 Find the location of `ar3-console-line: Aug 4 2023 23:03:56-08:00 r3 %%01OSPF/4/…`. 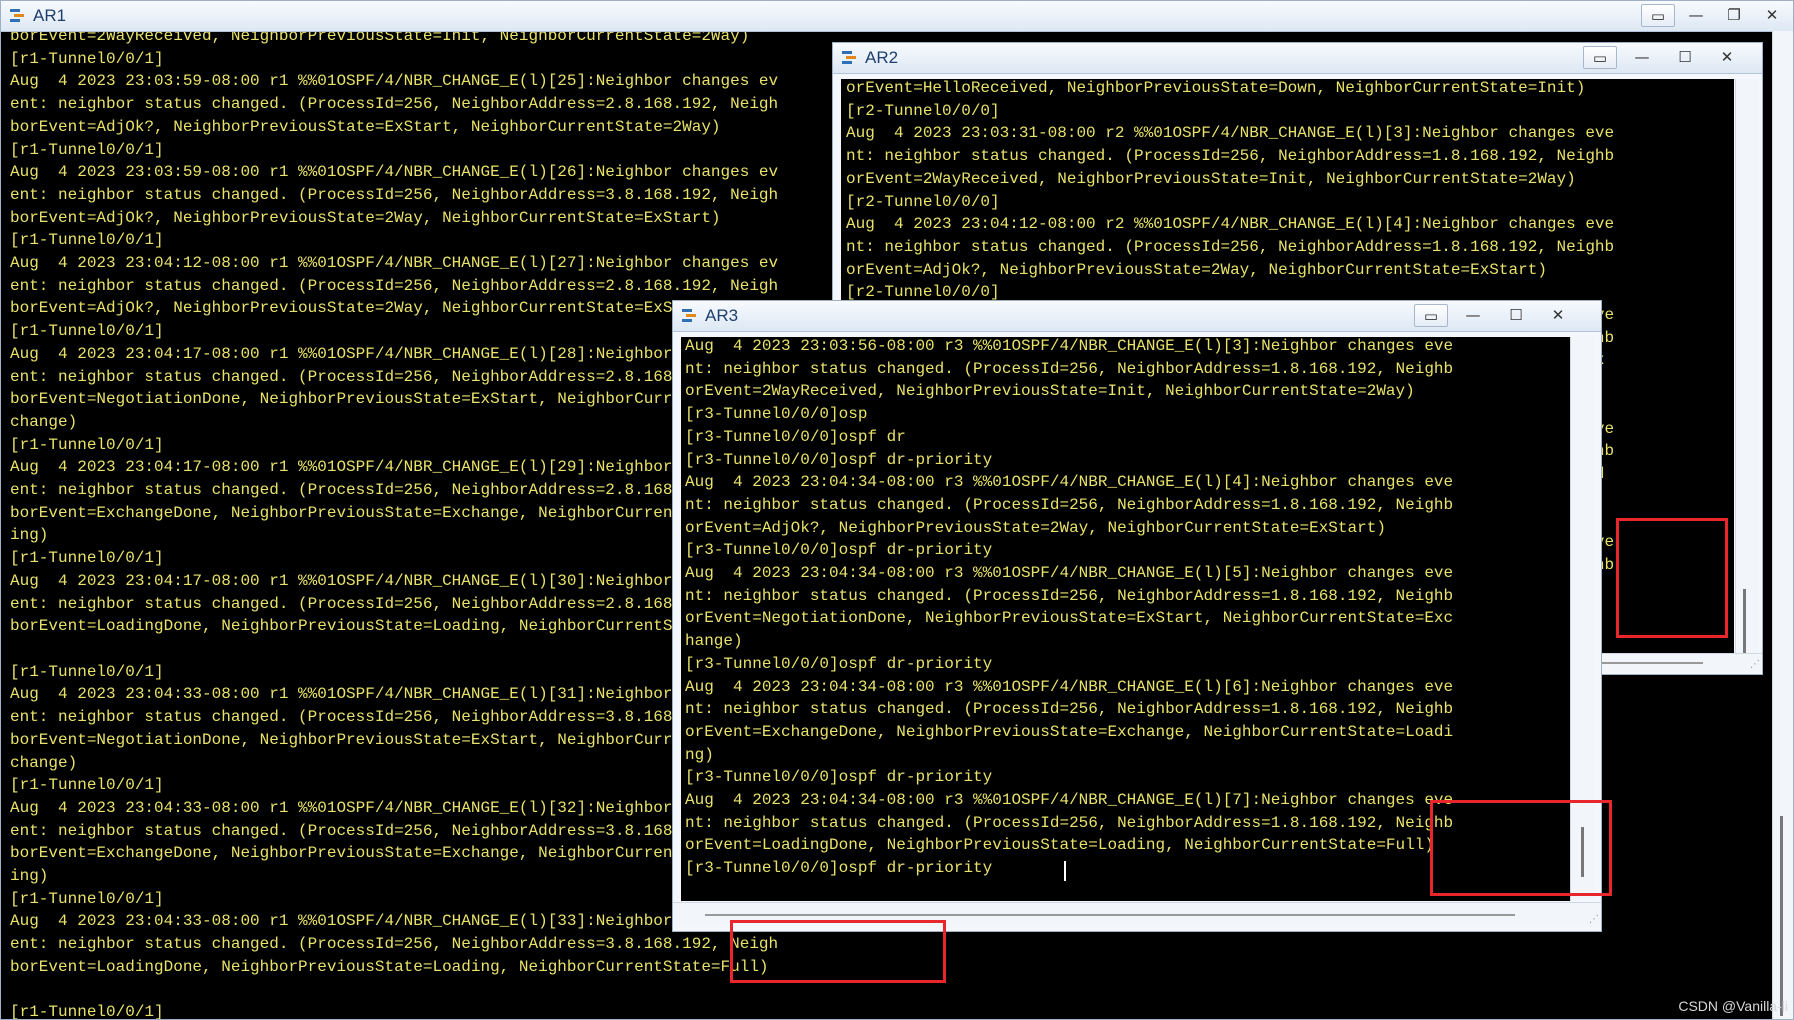

ar3-console-line: Aug 4 2023 23:03:56-08:00 r3 %%01OSPF/4/… is located at coordinates (1069, 346).